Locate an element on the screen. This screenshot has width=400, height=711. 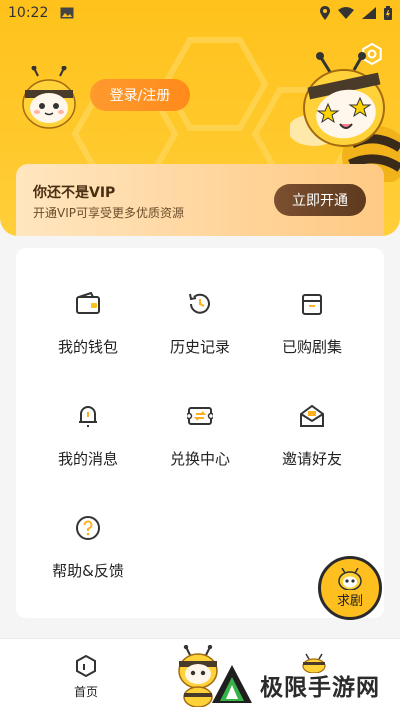
status-time: 10:22 is located at coordinates (28, 13).